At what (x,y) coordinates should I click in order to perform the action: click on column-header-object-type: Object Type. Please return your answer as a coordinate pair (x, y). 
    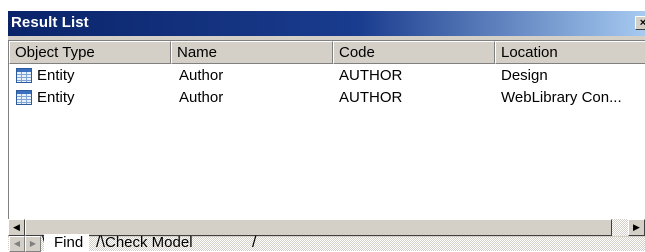
    Looking at the image, I should click on (90, 52).